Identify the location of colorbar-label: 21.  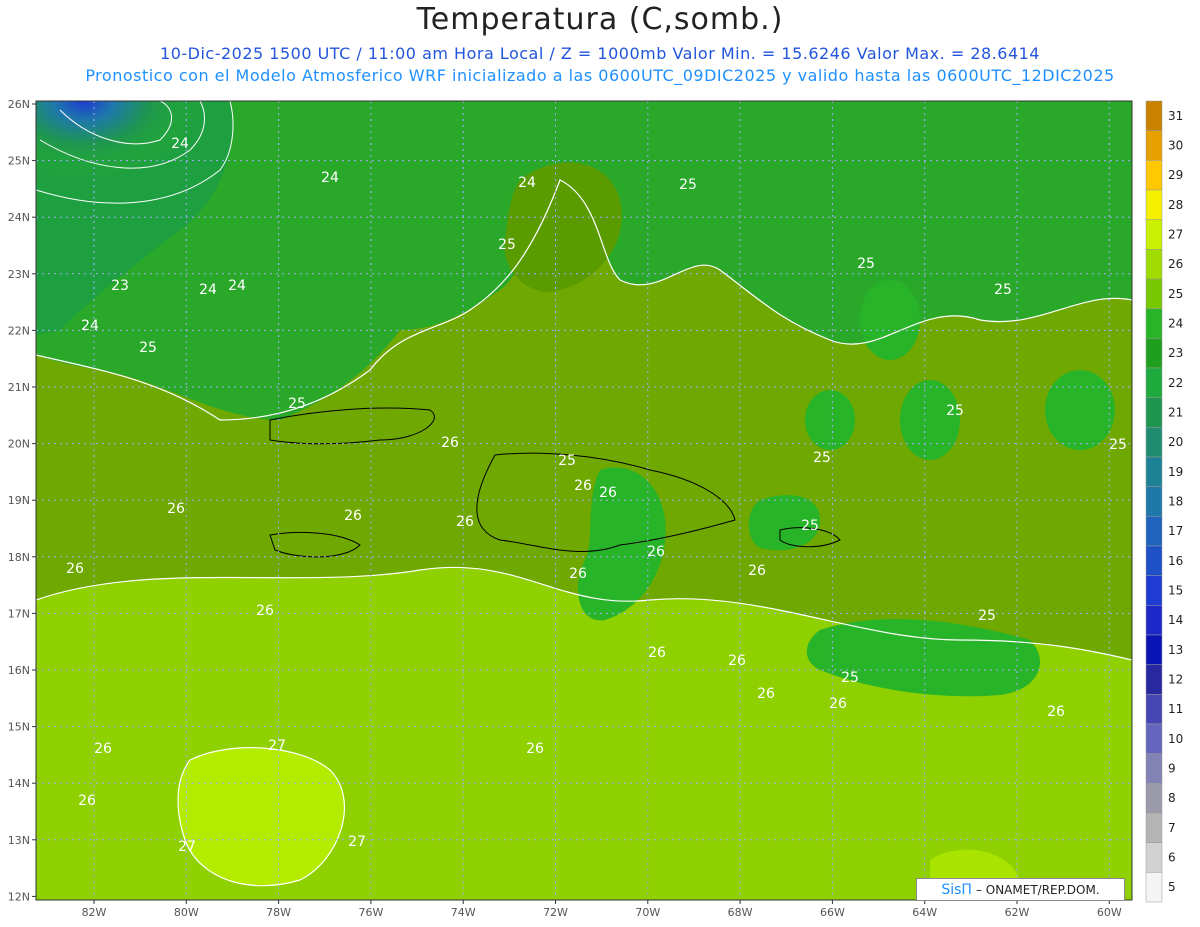
(1175, 413).